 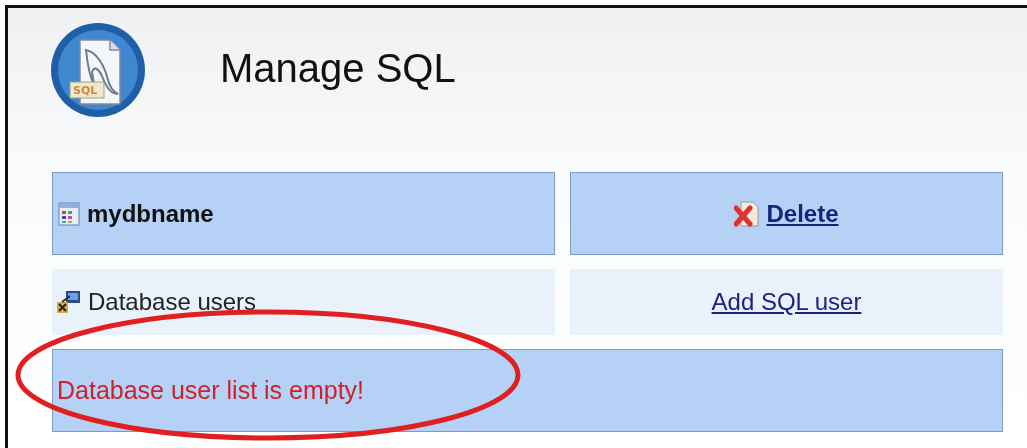 I want to click on spreadsheet-icon, so click(x=69, y=213).